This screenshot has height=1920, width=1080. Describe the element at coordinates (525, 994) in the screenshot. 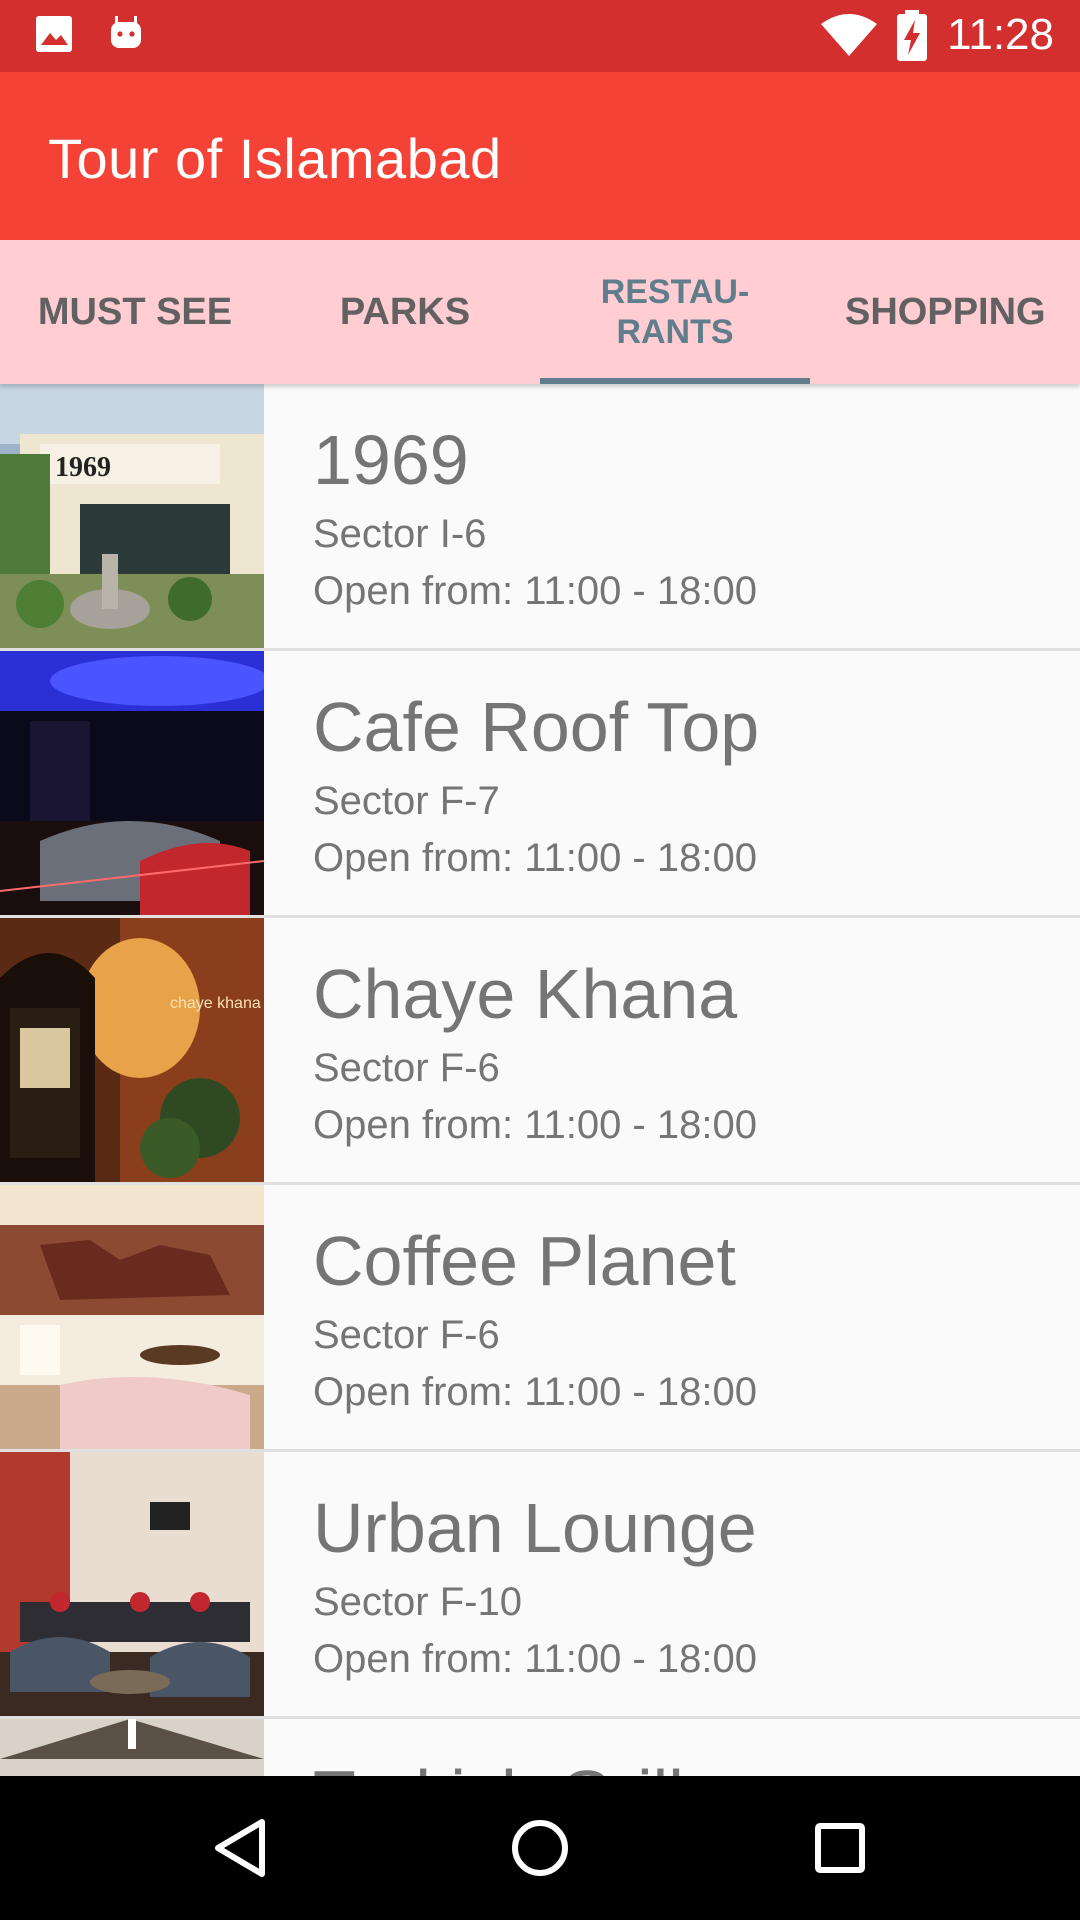

I see `restaurant-name: Chaye Khana` at that location.